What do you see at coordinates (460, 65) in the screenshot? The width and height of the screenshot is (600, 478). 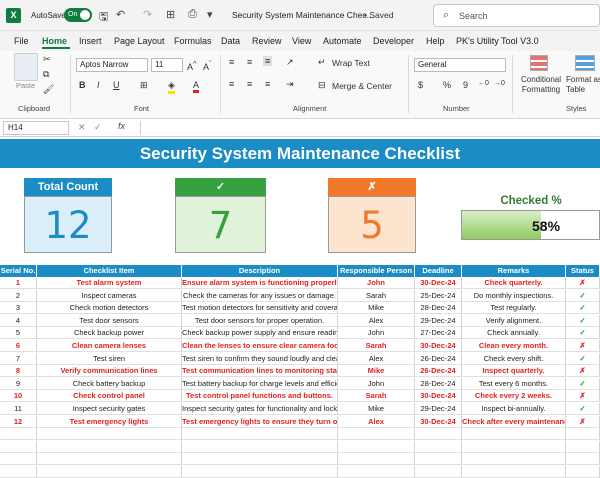 I see `number-format-select: General` at bounding box center [460, 65].